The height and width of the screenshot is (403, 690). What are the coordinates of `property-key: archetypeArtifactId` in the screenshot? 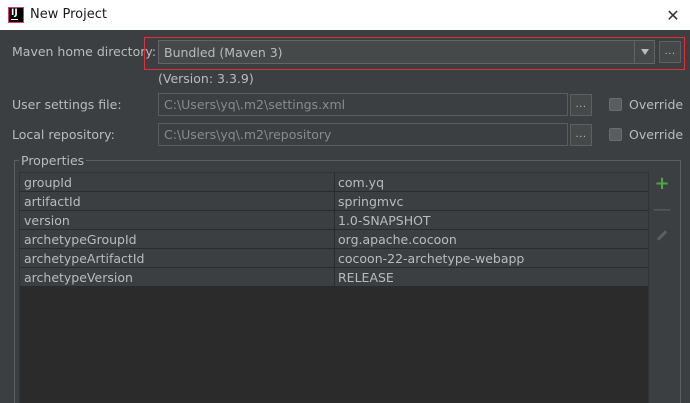 It's located at (84, 258).